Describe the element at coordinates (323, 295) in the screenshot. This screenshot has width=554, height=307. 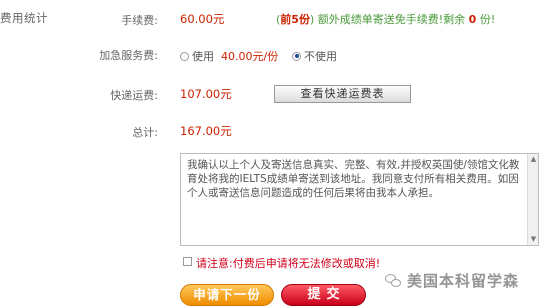
I see `submit-button: 提交` at that location.